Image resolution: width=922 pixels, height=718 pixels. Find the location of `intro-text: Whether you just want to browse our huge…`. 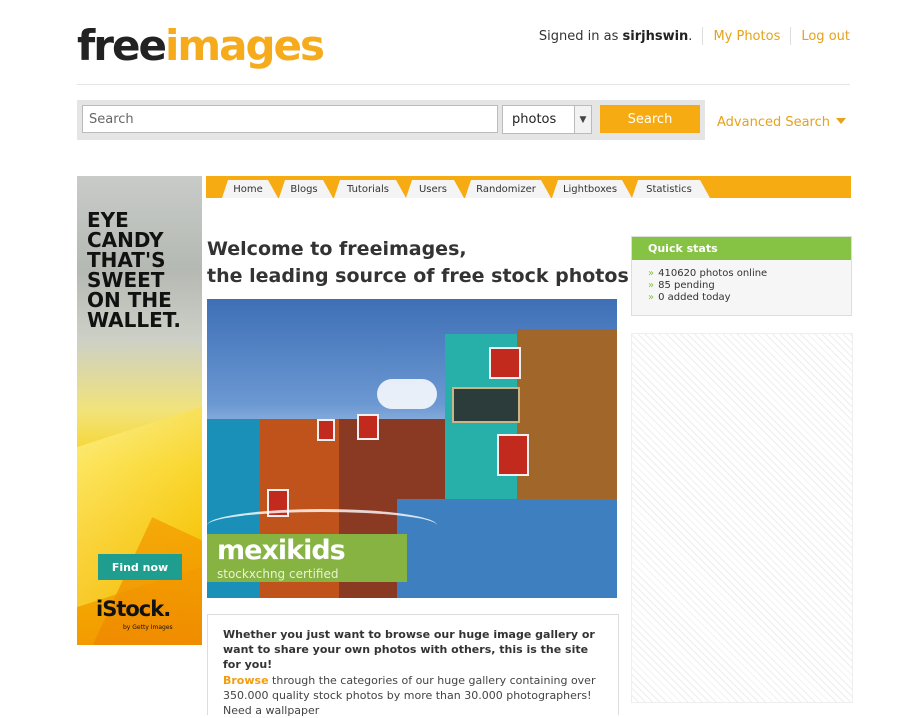

intro-text: Whether you just want to browse our huge… is located at coordinates (409, 649).